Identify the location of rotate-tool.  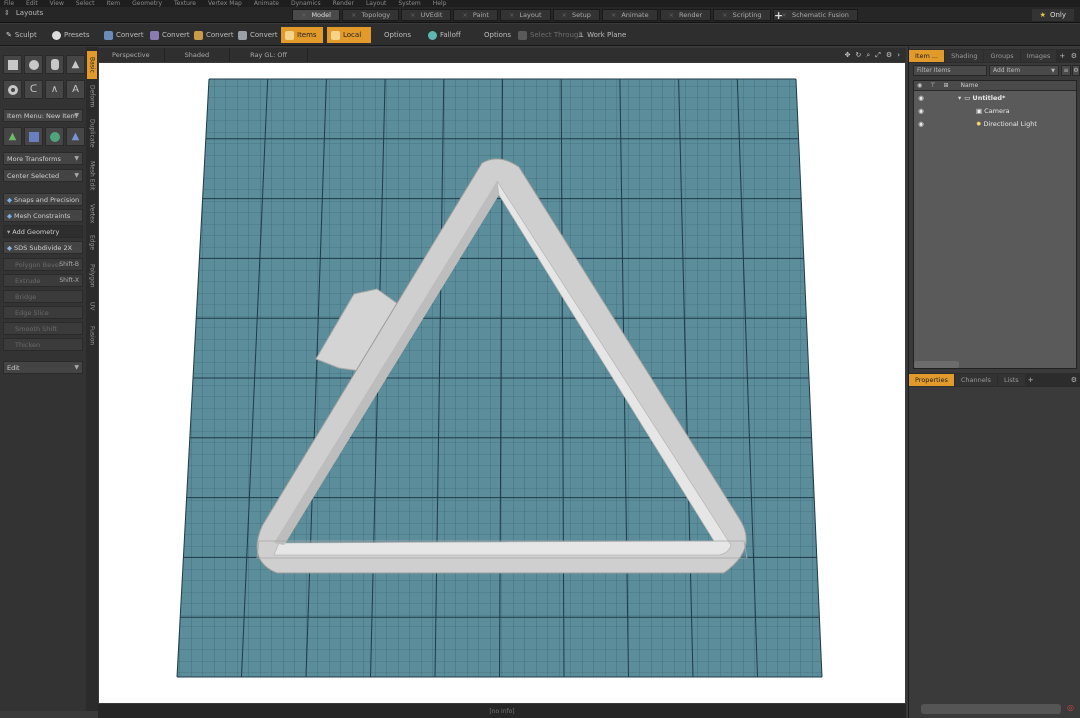
(33, 136).